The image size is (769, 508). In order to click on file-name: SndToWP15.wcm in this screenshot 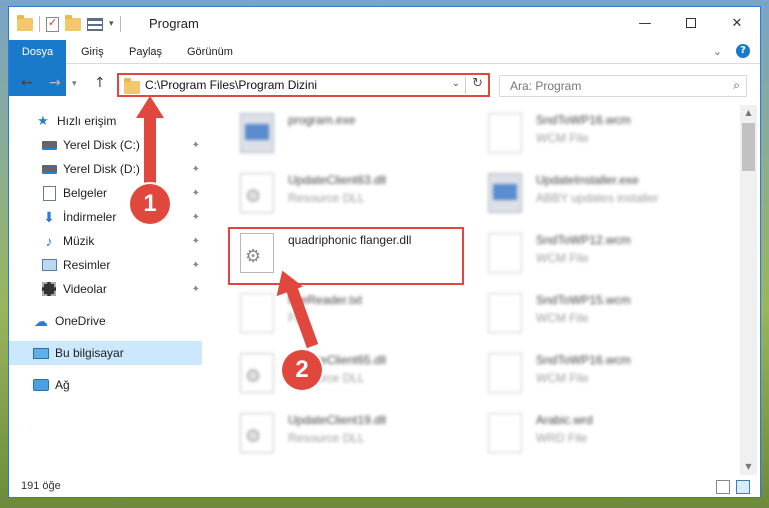, I will do `click(583, 300)`.